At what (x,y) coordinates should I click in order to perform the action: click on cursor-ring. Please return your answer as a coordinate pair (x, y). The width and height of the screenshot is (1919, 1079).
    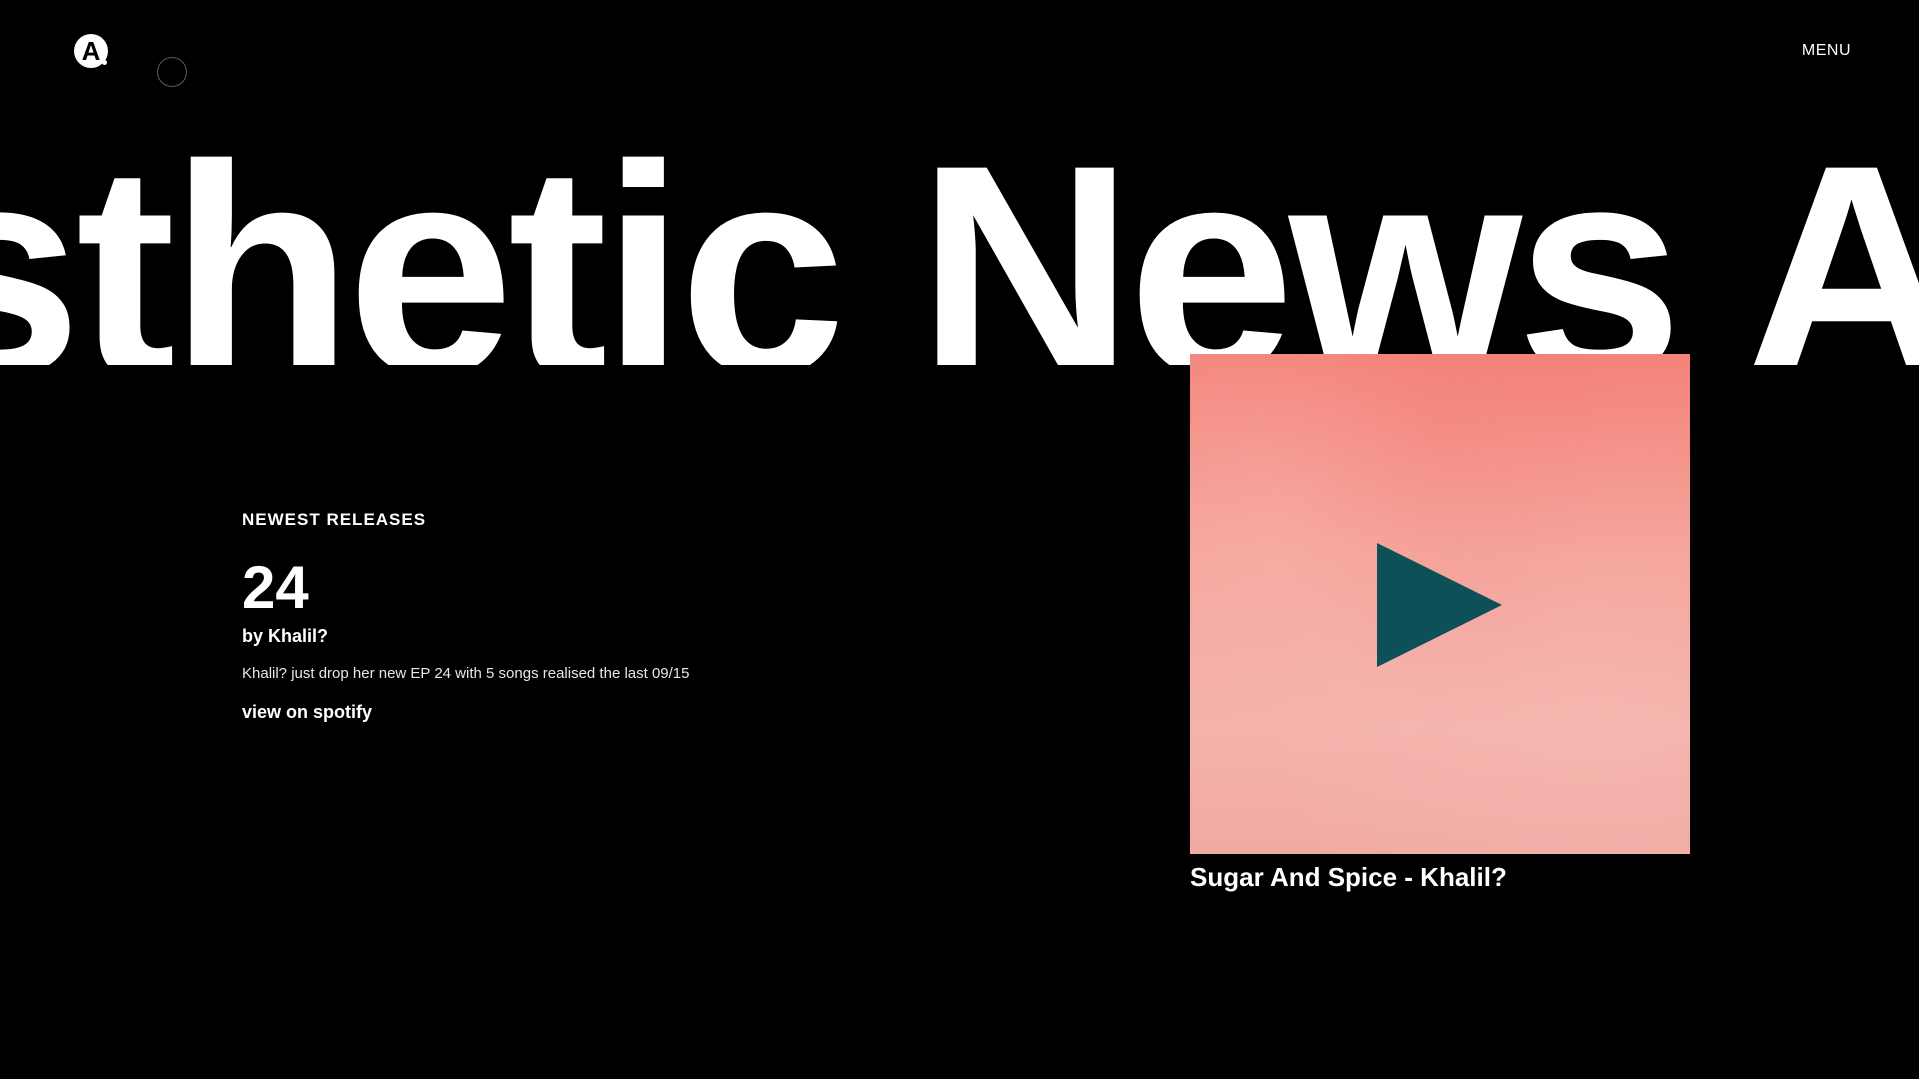
    Looking at the image, I should click on (172, 72).